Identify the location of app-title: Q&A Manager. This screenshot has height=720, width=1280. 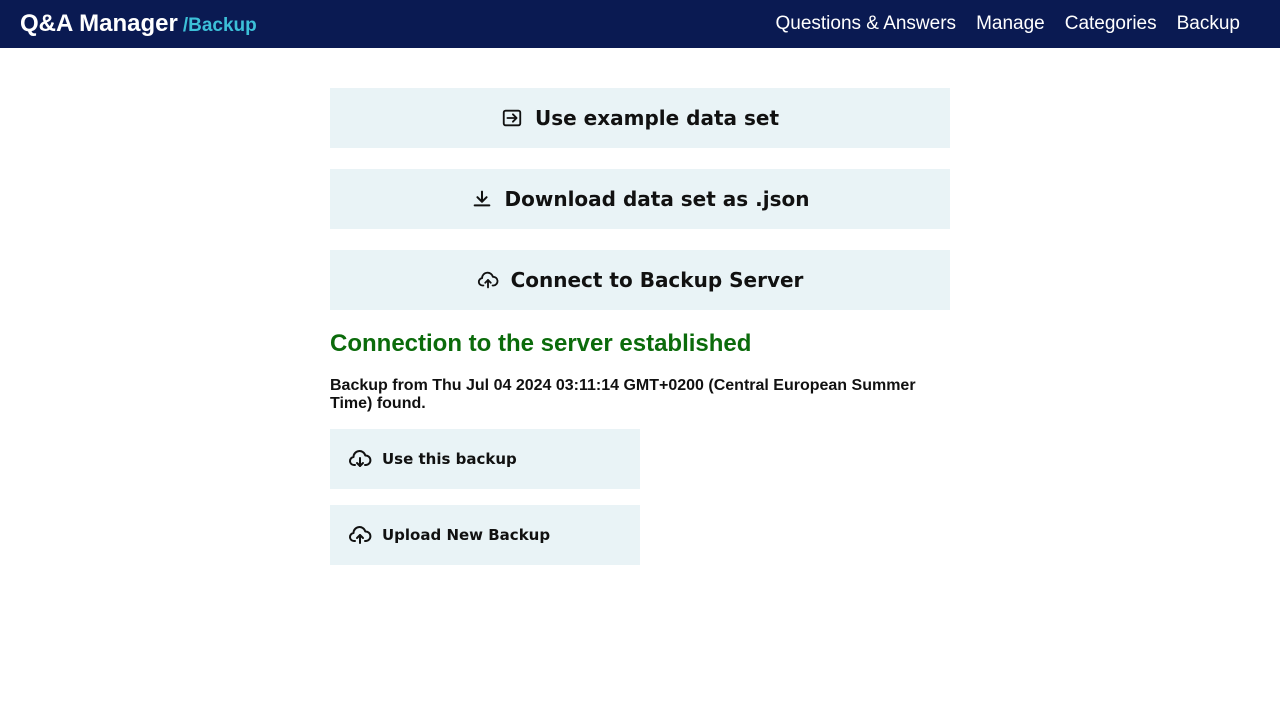
(99, 23).